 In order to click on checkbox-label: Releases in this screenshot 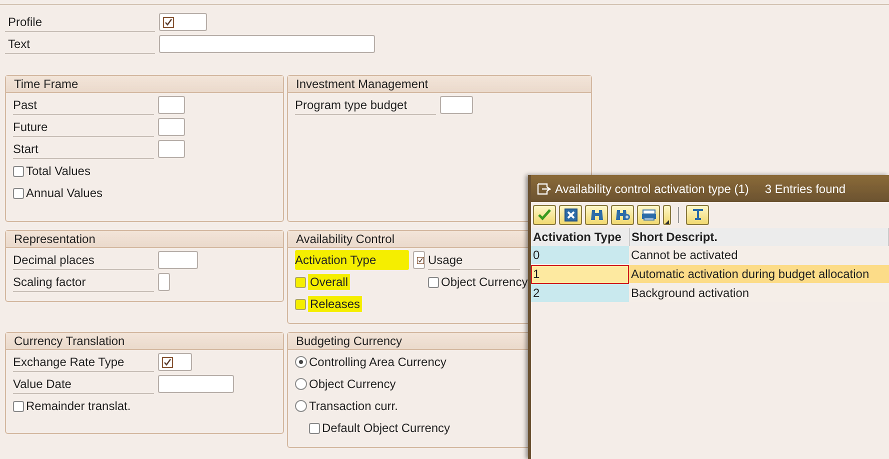, I will do `click(335, 304)`.